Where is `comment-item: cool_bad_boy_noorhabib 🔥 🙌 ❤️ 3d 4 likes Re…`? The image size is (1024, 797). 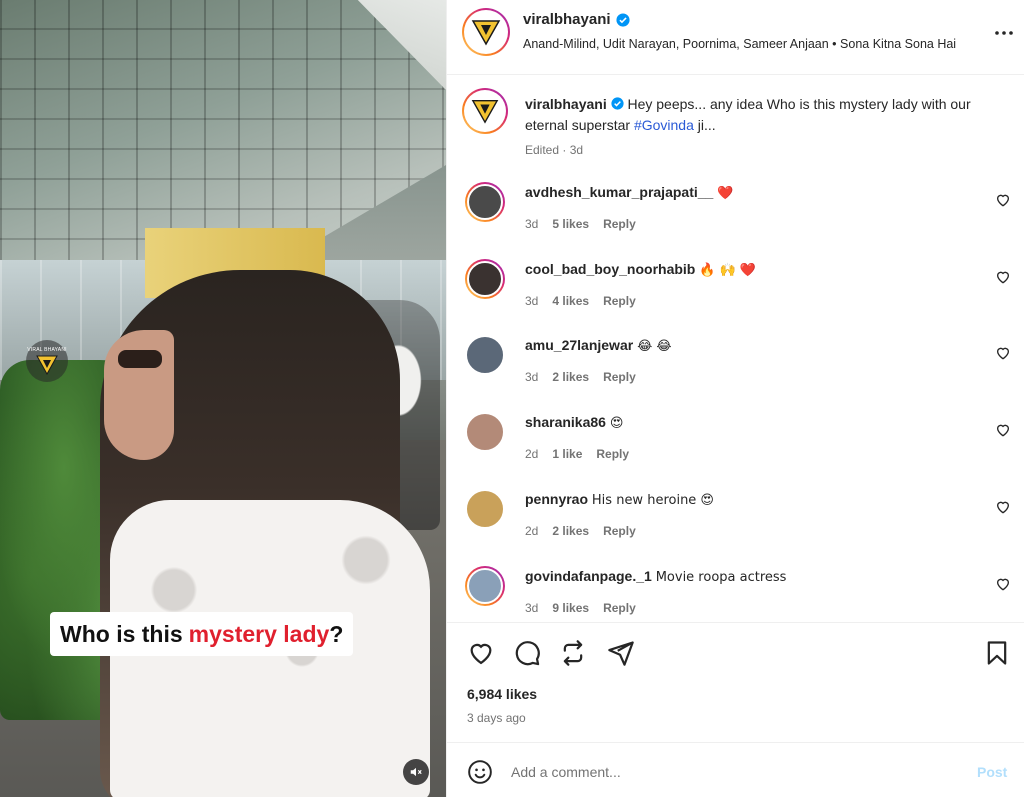 comment-item: cool_bad_boy_noorhabib 🔥 🙌 ❤️ 3d 4 likes Re… is located at coordinates (735, 295).